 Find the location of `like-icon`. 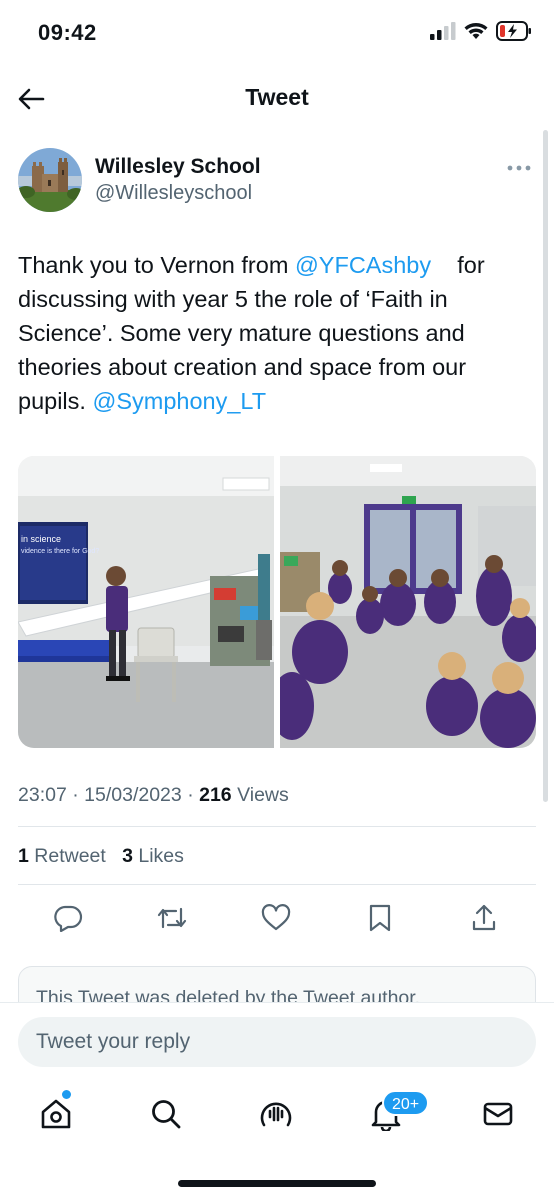

like-icon is located at coordinates (276, 917).